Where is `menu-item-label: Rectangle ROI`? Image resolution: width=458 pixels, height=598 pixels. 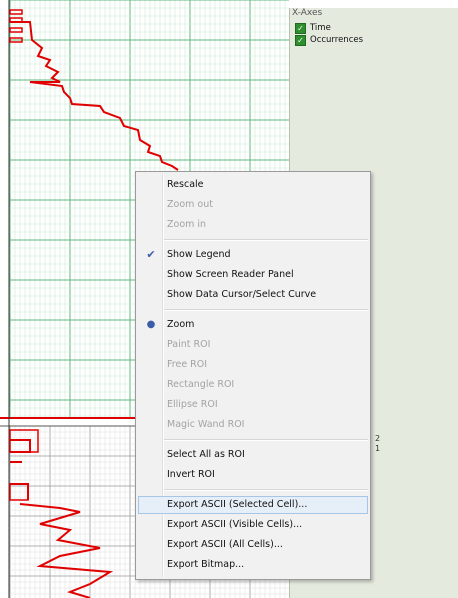
menu-item-label: Rectangle ROI is located at coordinates (201, 384).